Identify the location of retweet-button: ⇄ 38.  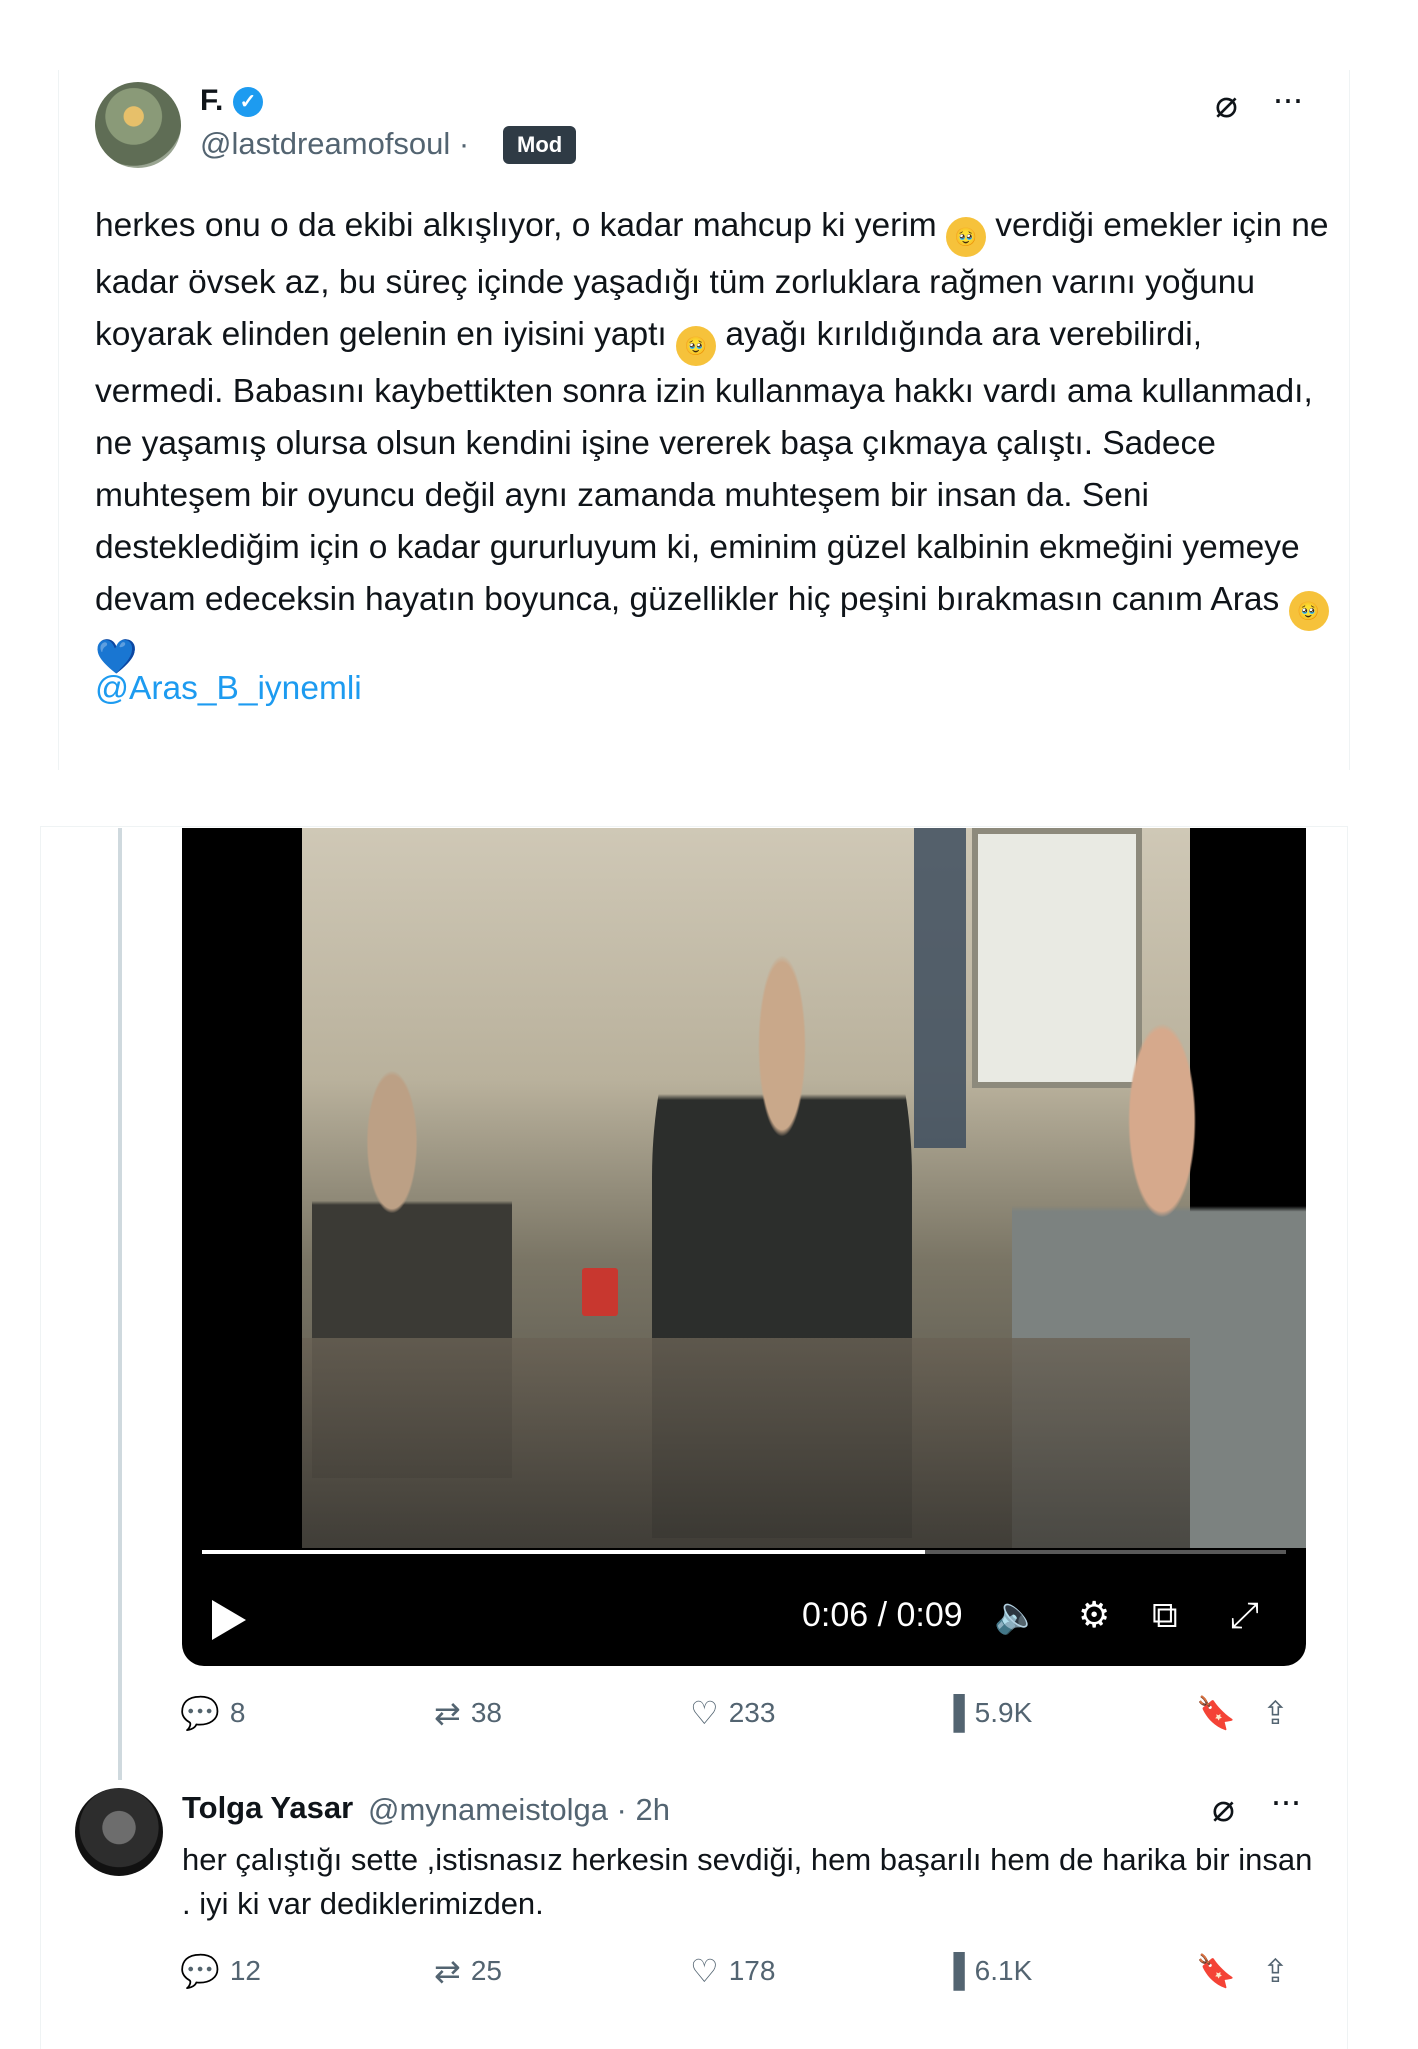
(468, 1713).